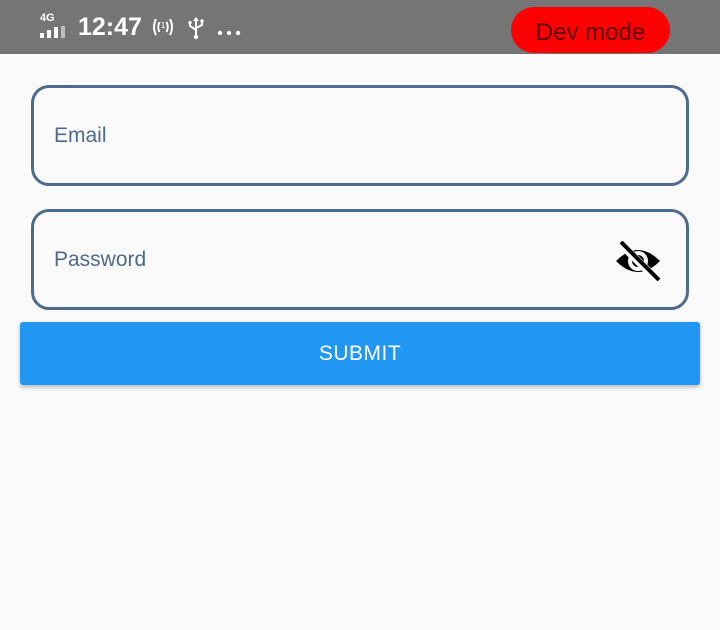  I want to click on password-field, so click(360, 259).